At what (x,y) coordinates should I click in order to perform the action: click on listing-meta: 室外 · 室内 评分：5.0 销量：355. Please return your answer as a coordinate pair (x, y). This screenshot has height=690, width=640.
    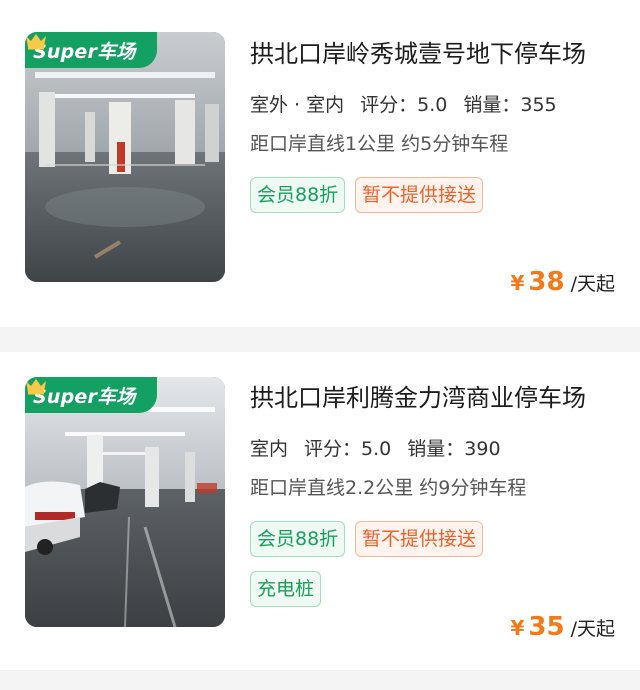
    Looking at the image, I should click on (403, 105).